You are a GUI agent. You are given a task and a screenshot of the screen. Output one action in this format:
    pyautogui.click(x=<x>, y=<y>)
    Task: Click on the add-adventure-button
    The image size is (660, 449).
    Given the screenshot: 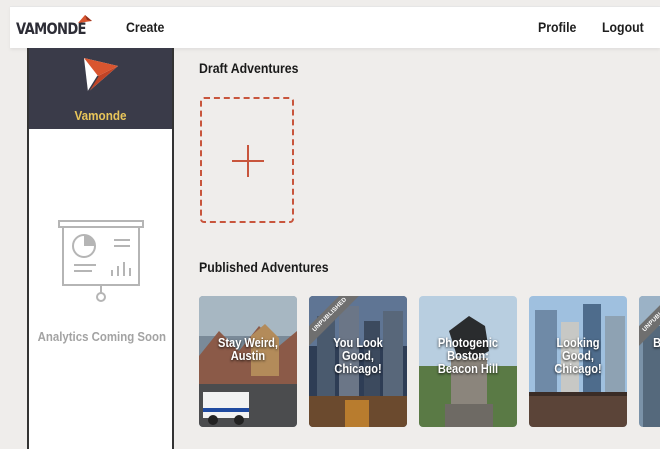 What is the action you would take?
    pyautogui.click(x=247, y=160)
    